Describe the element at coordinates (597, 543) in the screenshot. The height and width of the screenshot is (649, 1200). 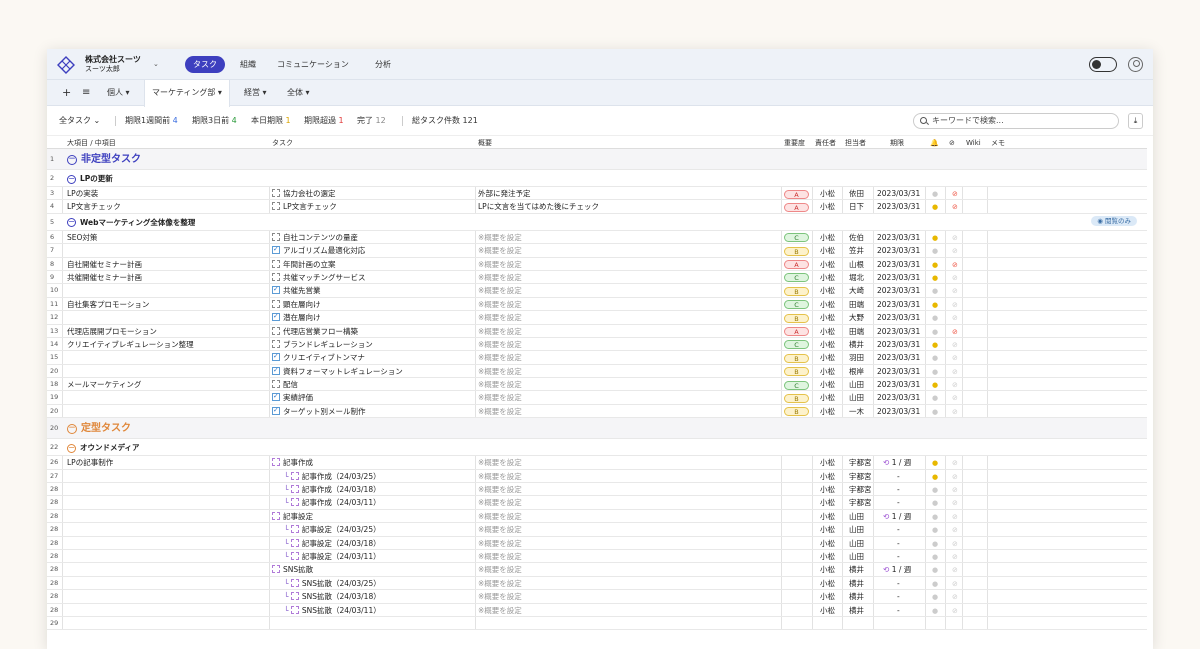
I see `table-row: 28 └ 記事設定（24/03/18） ※概要を設定 小松 山田 - ● ⊘` at that location.